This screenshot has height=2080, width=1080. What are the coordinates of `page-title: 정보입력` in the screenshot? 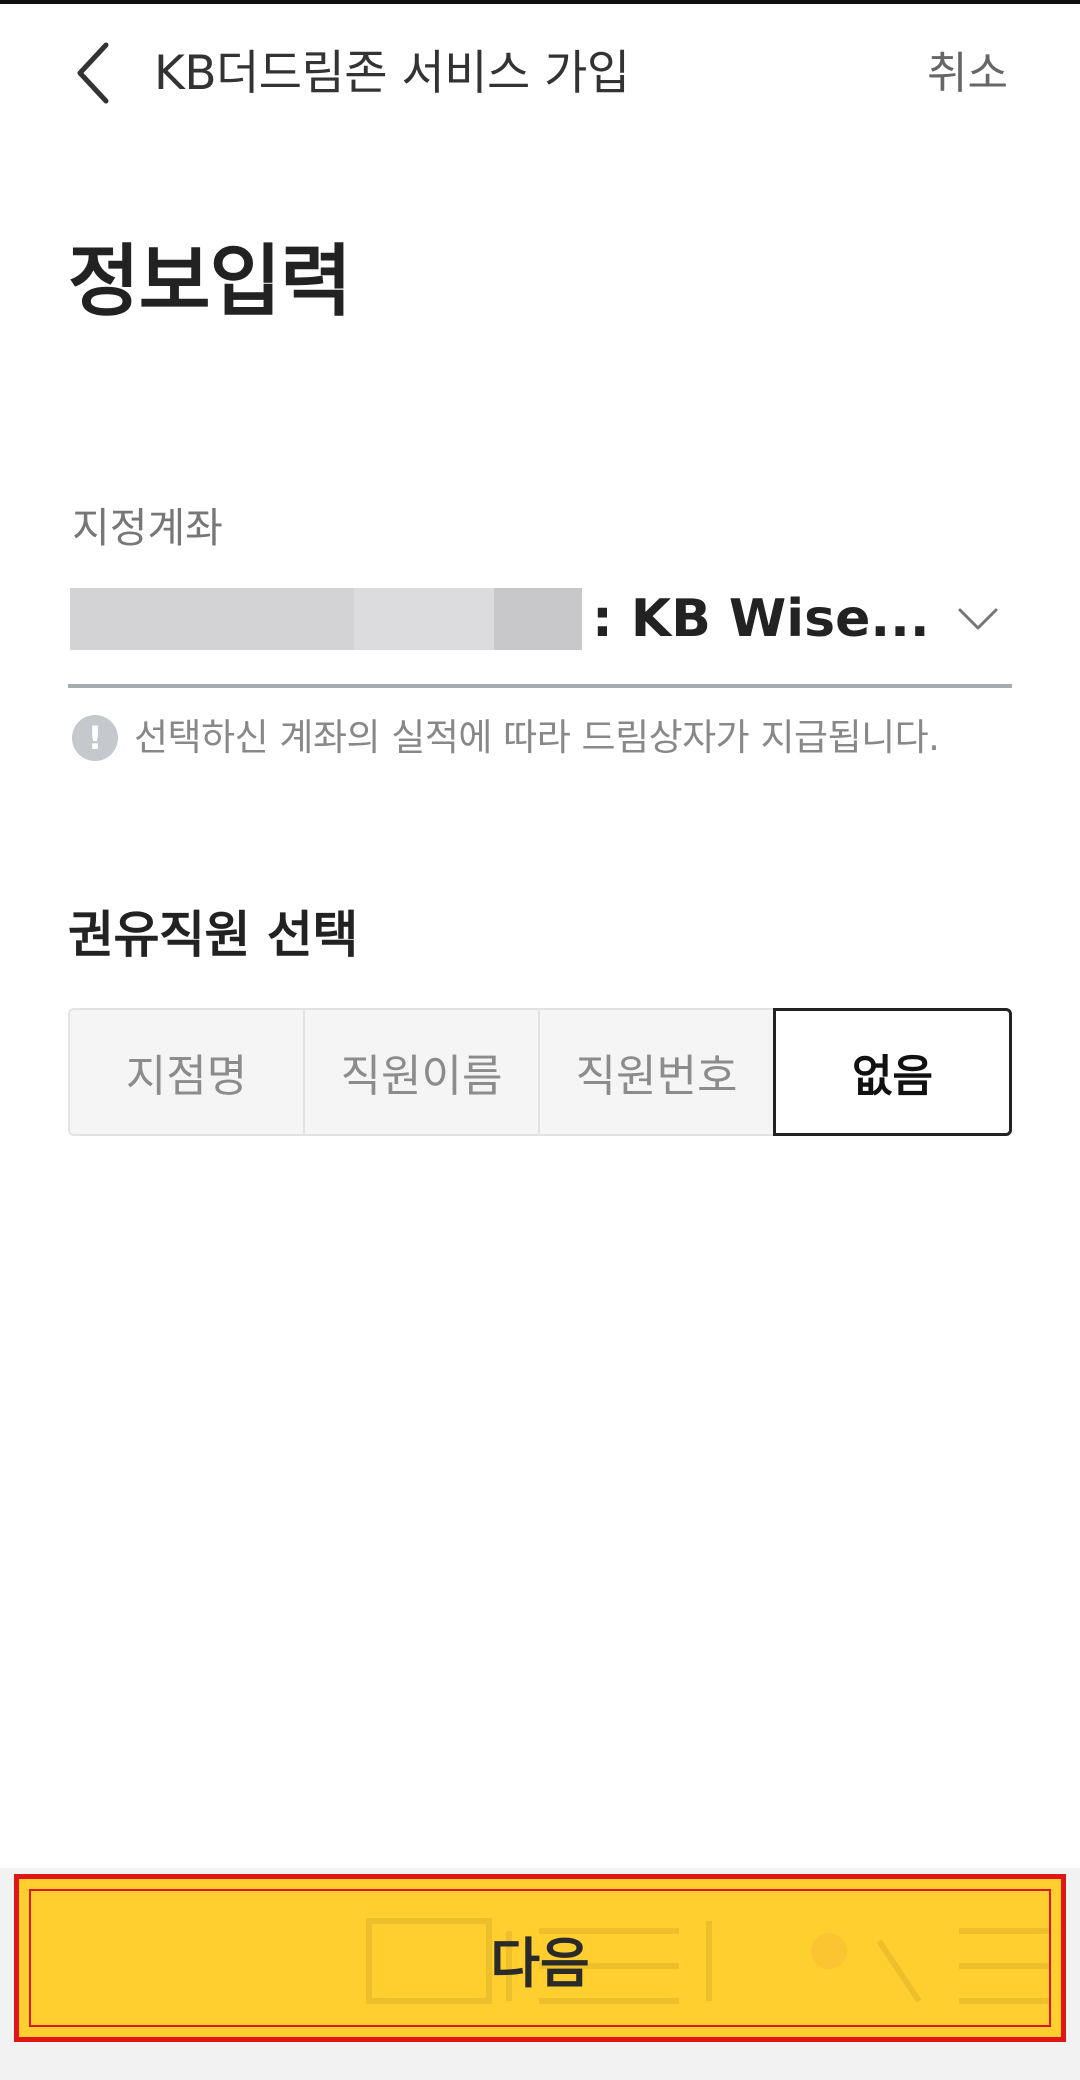 It's located at (210, 282).